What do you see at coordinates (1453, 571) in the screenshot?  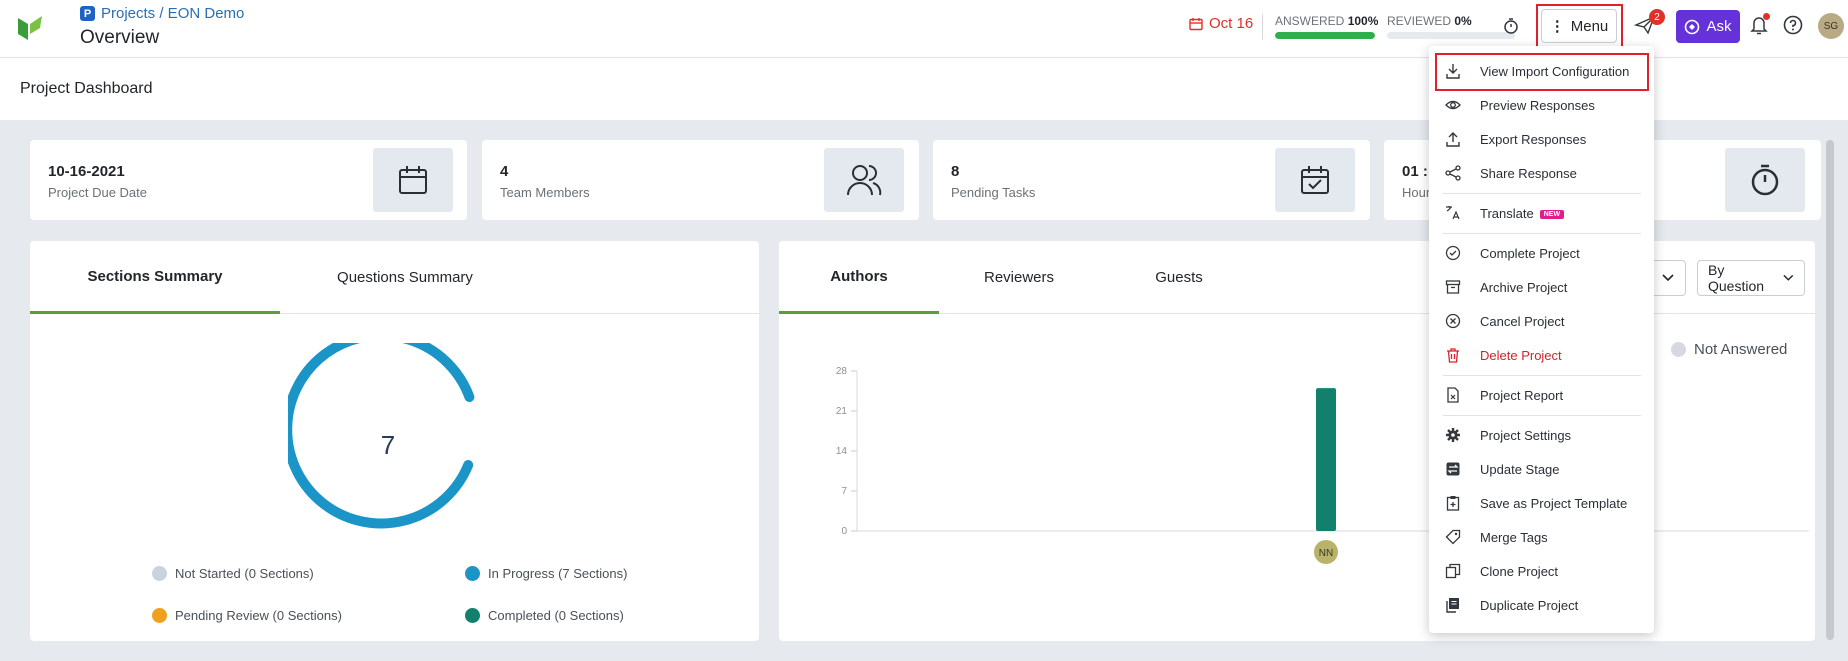 I see `copy-icon` at bounding box center [1453, 571].